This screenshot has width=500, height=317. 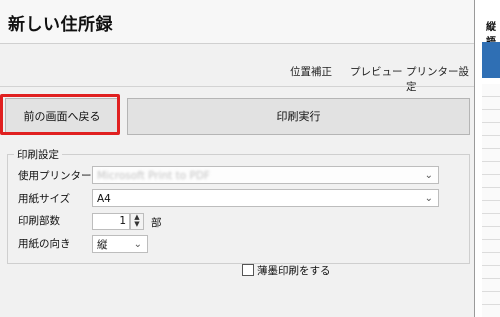 I want to click on paper-size-label: 用紙サイズ, so click(x=44, y=199).